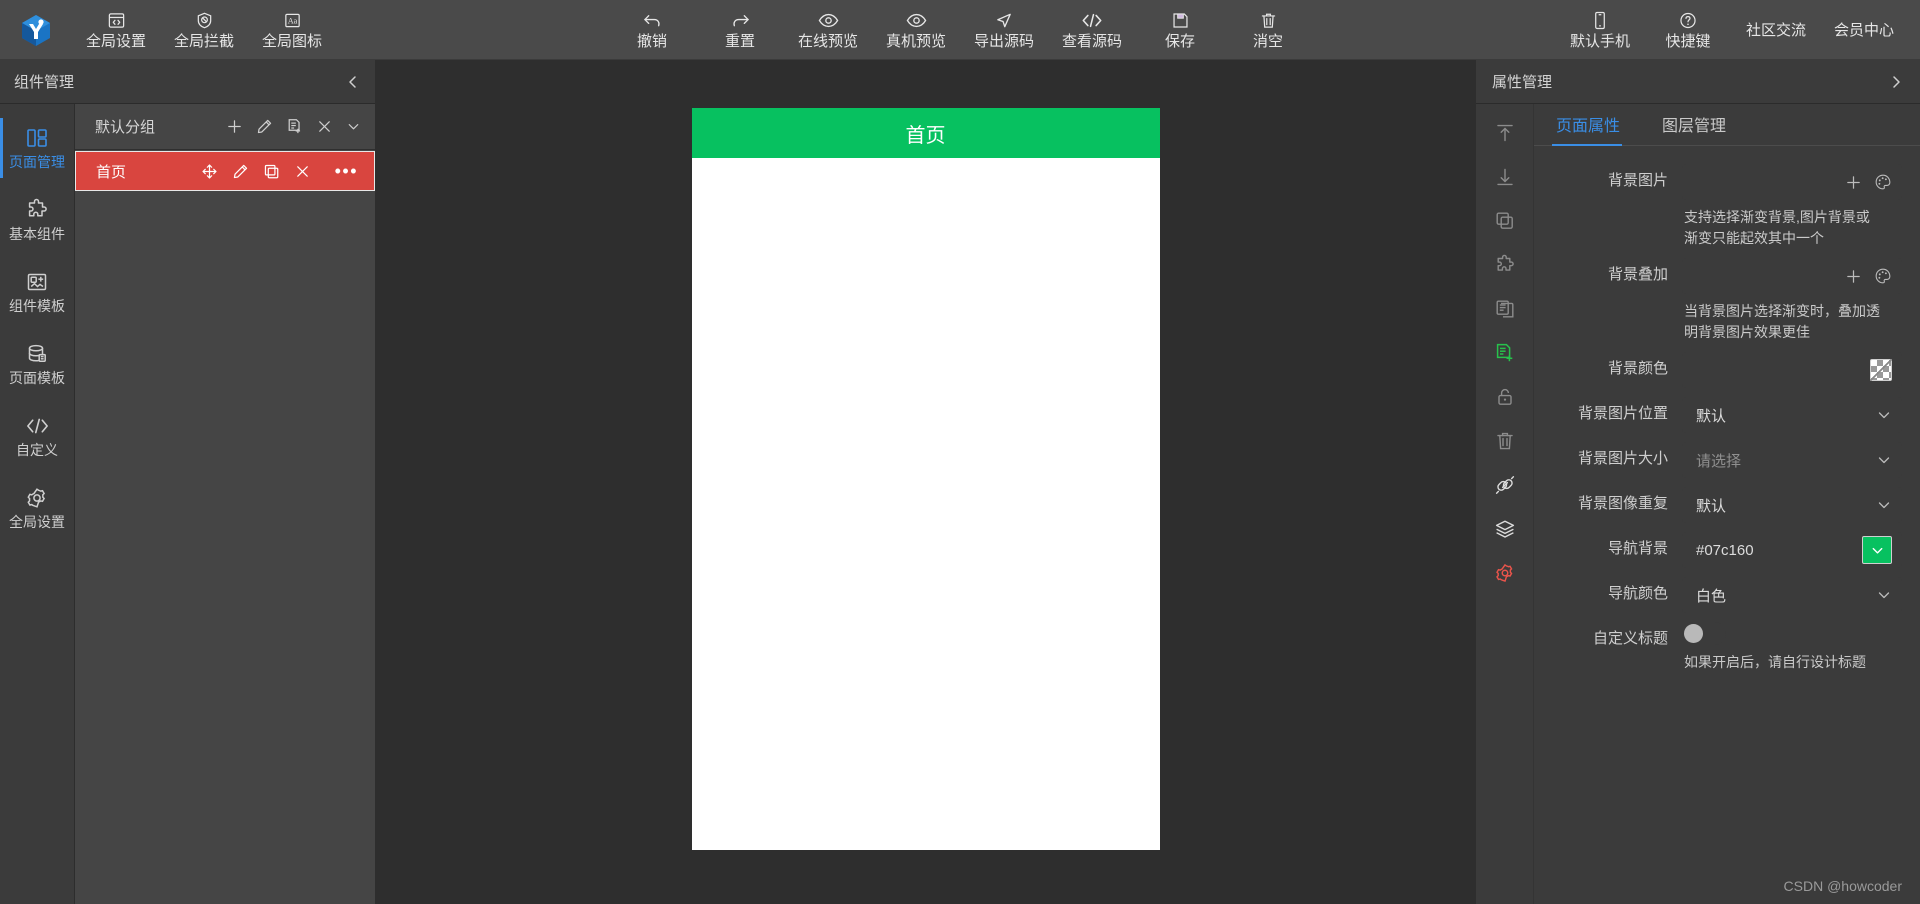  I want to click on global-intercept-button: 全局拦截, so click(204, 30).